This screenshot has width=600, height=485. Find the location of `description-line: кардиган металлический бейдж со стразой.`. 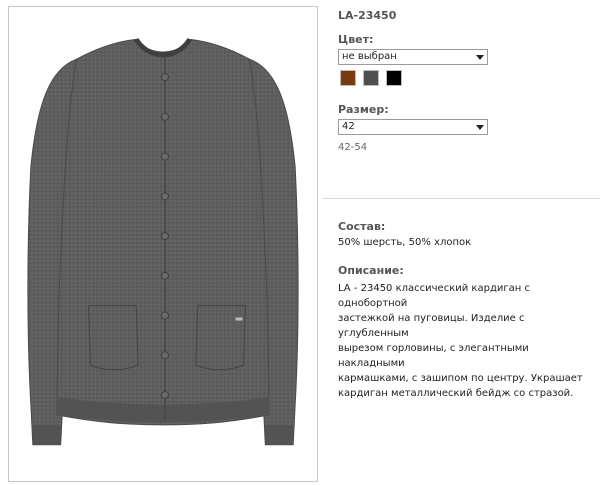

description-line: кардиган металлический бейдж со стразой. is located at coordinates (456, 393).